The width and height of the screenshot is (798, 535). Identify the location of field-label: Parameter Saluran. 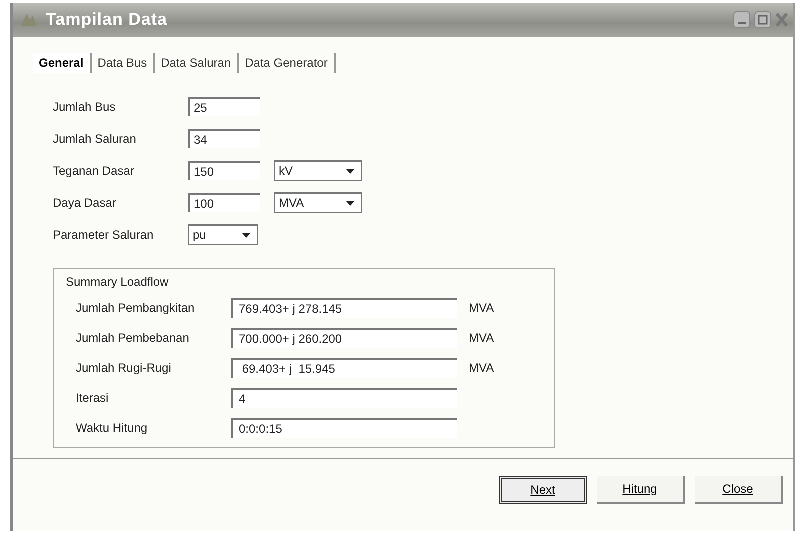
(104, 235).